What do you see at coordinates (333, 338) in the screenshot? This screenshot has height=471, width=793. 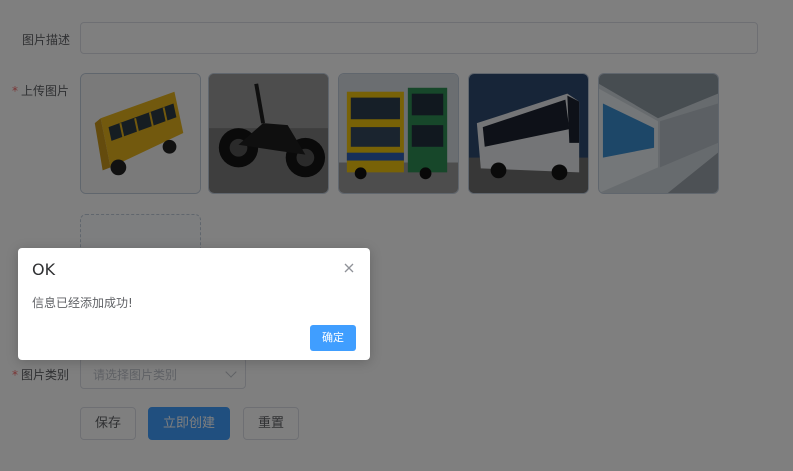 I see `confirm-button: 确定` at bounding box center [333, 338].